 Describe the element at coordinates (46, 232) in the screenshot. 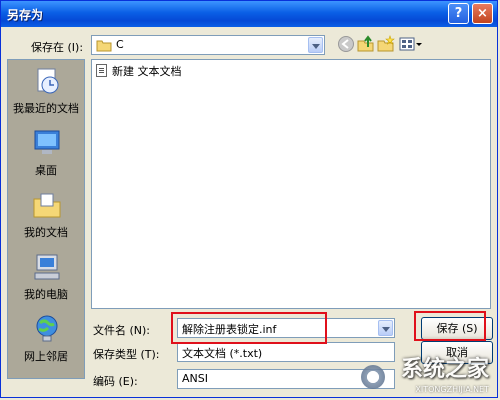

I see `place-label: 我的文档` at that location.